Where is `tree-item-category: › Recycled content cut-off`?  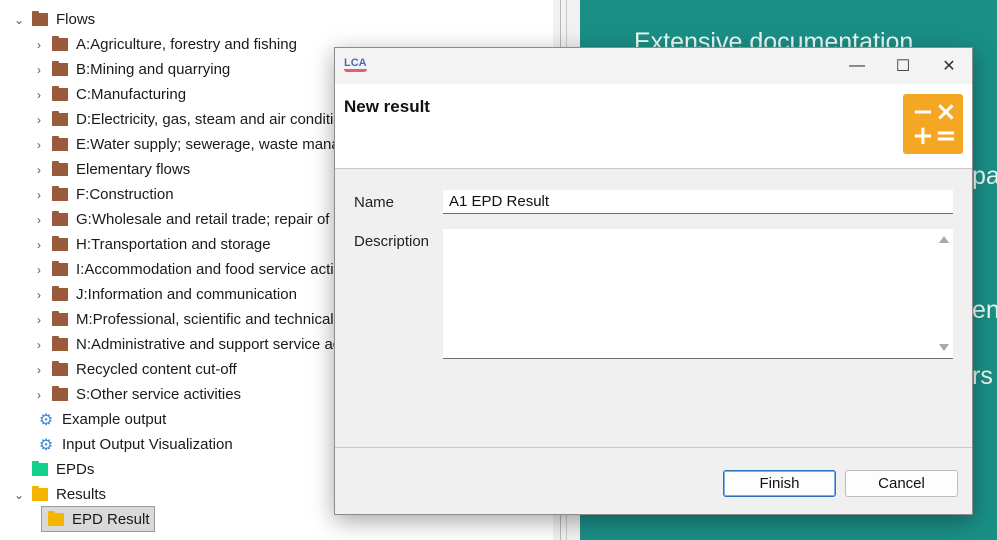 tree-item-category: › Recycled content cut-off is located at coordinates (134, 369).